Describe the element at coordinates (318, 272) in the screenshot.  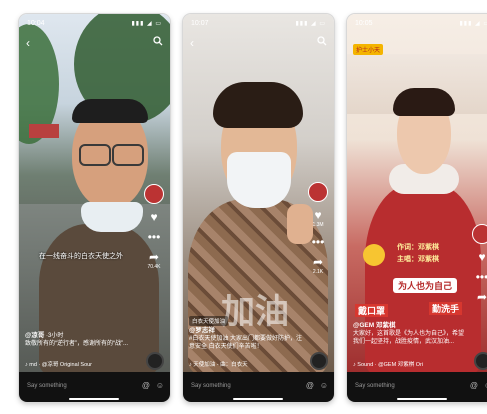
I see `share-count: 2.1K` at that location.